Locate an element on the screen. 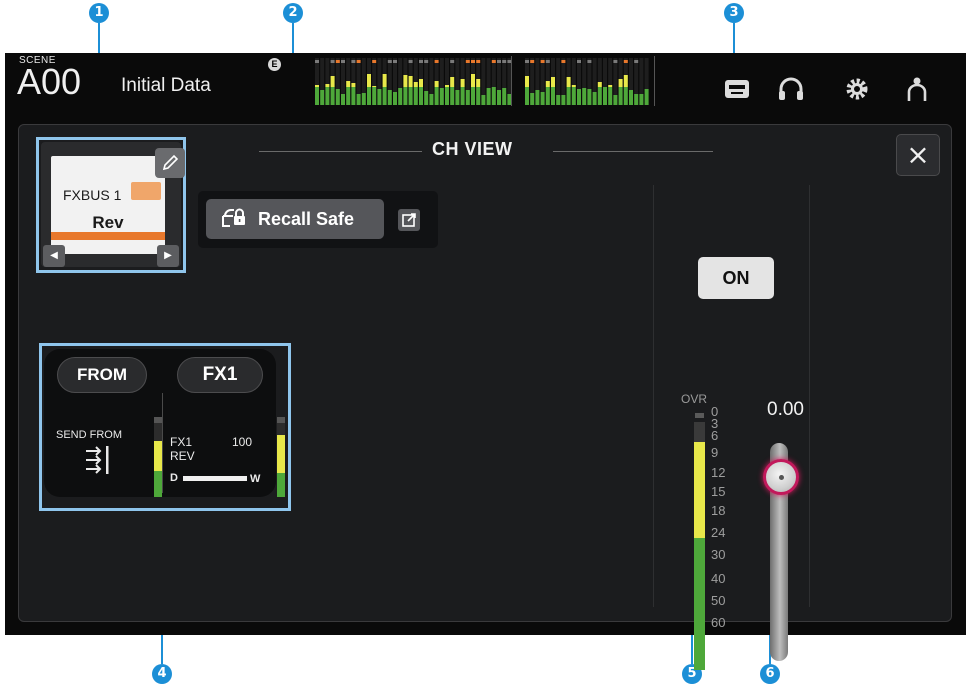  recall-safe-popup-button is located at coordinates (409, 220).